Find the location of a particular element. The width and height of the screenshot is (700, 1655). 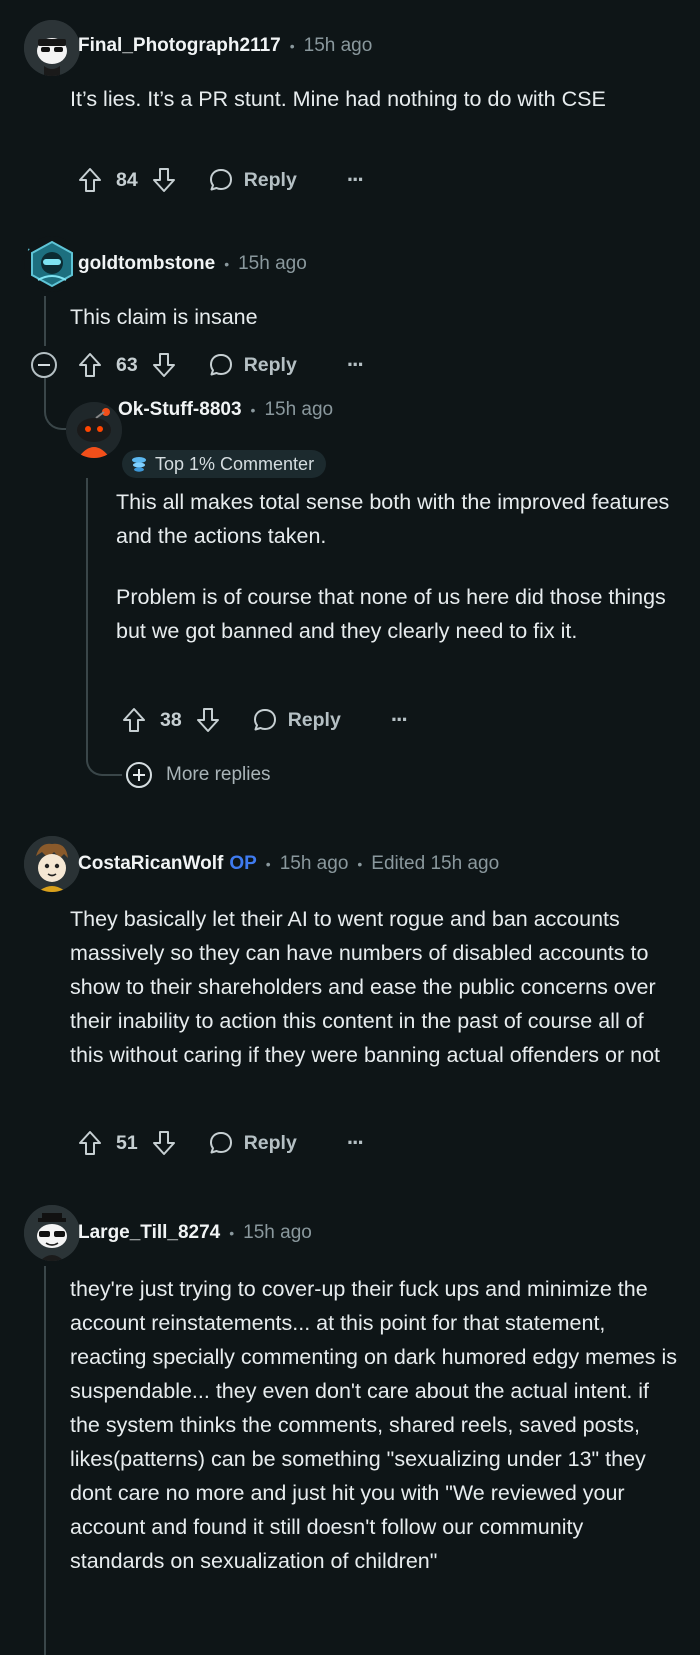

comment-meta: Final_Photograph2117 • 15h ago is located at coordinates (225, 46).